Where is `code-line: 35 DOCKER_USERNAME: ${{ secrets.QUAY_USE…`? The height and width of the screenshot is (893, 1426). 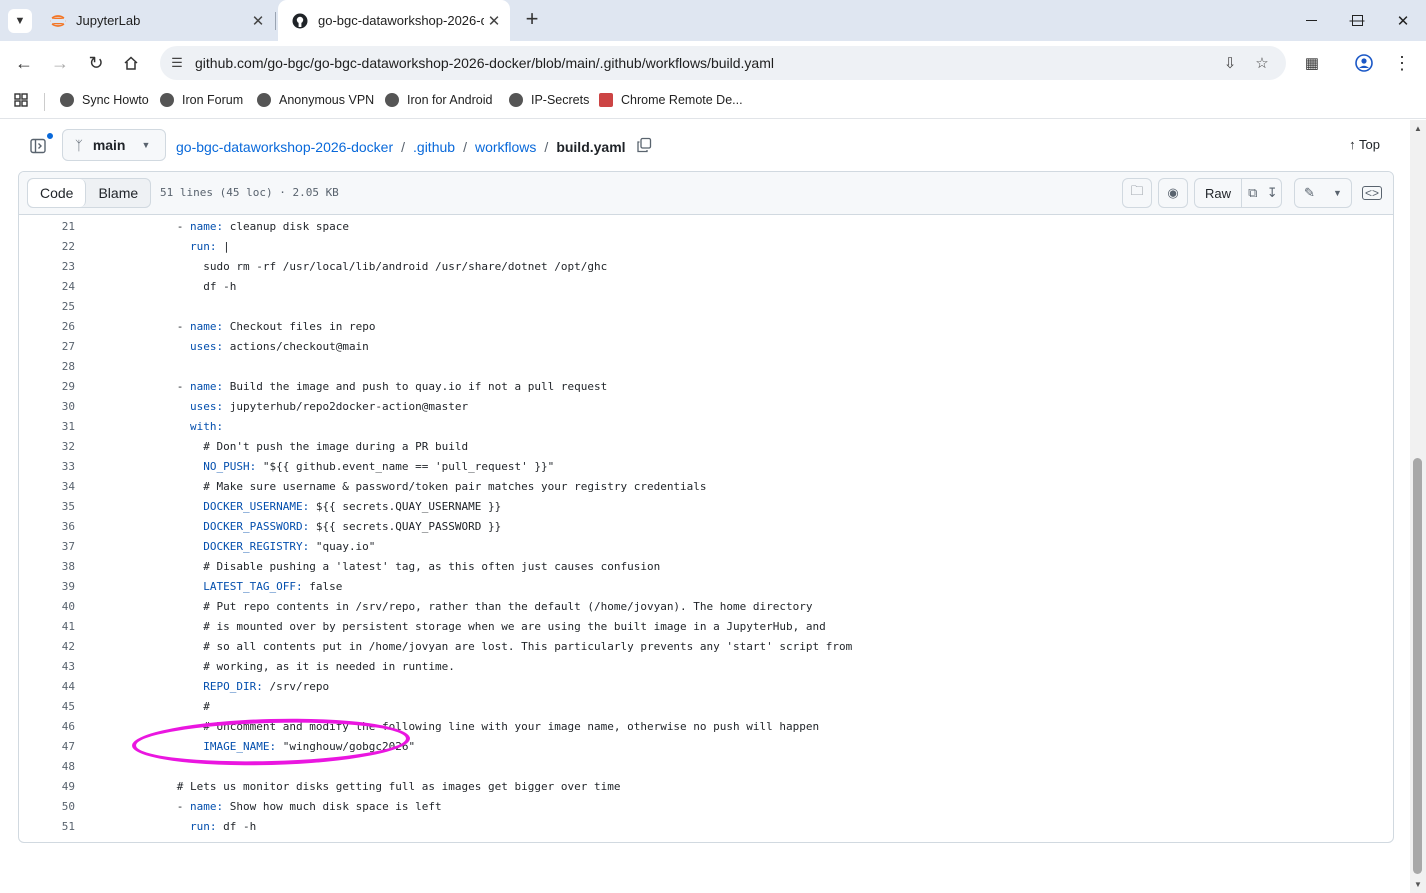
code-line: 35 DOCKER_USERNAME: ${{ secrets.QUAY_USE… is located at coordinates (706, 506).